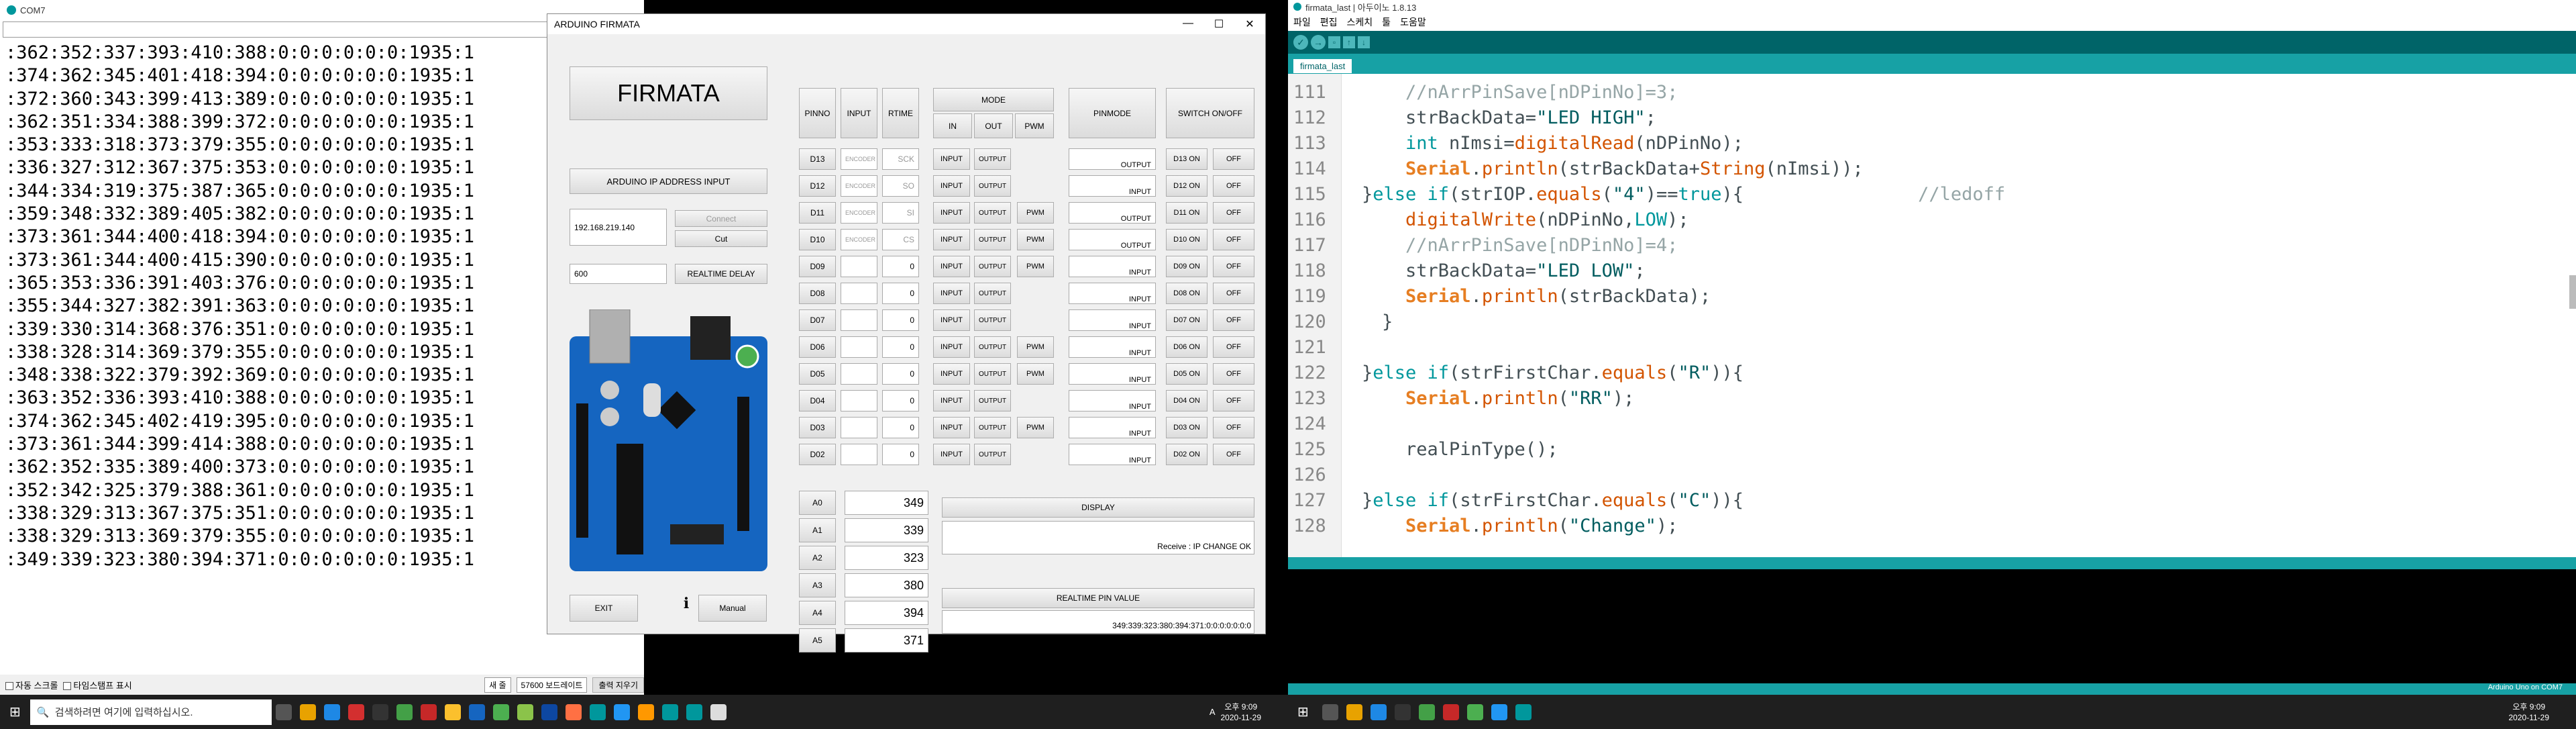 The width and height of the screenshot is (2576, 729). What do you see at coordinates (1300, 42) in the screenshot?
I see `verify-icon: ✓` at bounding box center [1300, 42].